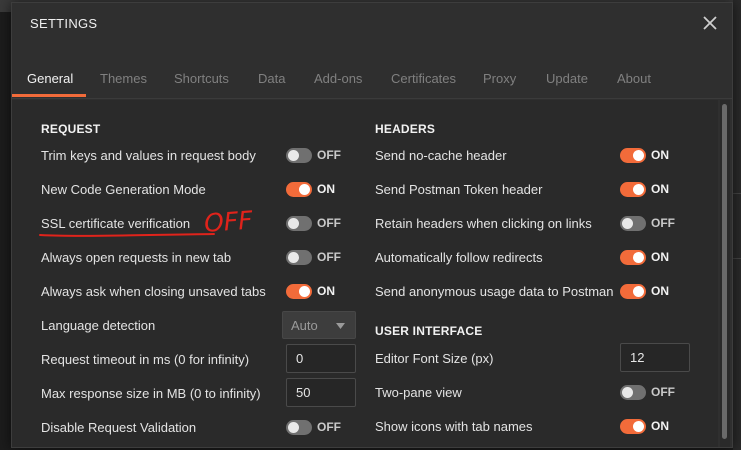 The image size is (741, 450). I want to click on toggle-two-pane: OFF, so click(647, 392).